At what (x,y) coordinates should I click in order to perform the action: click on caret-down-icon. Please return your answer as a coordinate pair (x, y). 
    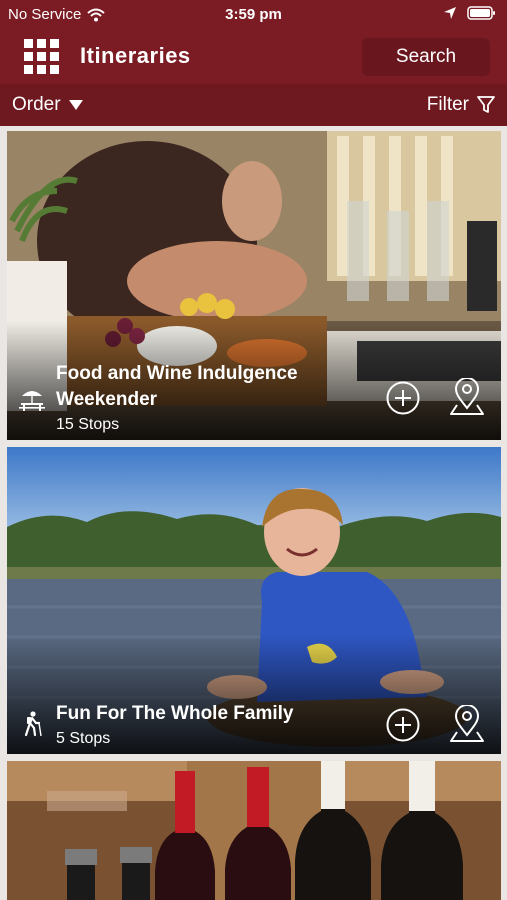
    Looking at the image, I should click on (75, 105).